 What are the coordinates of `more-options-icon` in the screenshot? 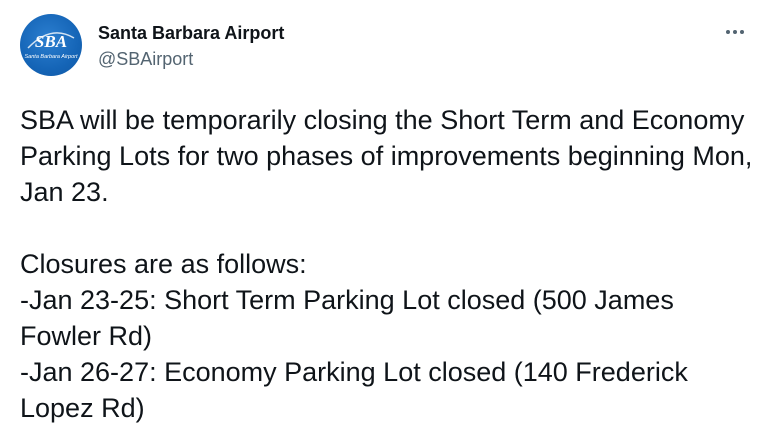 It's located at (735, 32).